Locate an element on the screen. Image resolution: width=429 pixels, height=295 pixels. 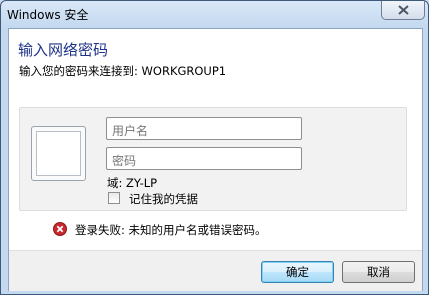
remember-label: 记住我的凭据 is located at coordinates (163, 199).